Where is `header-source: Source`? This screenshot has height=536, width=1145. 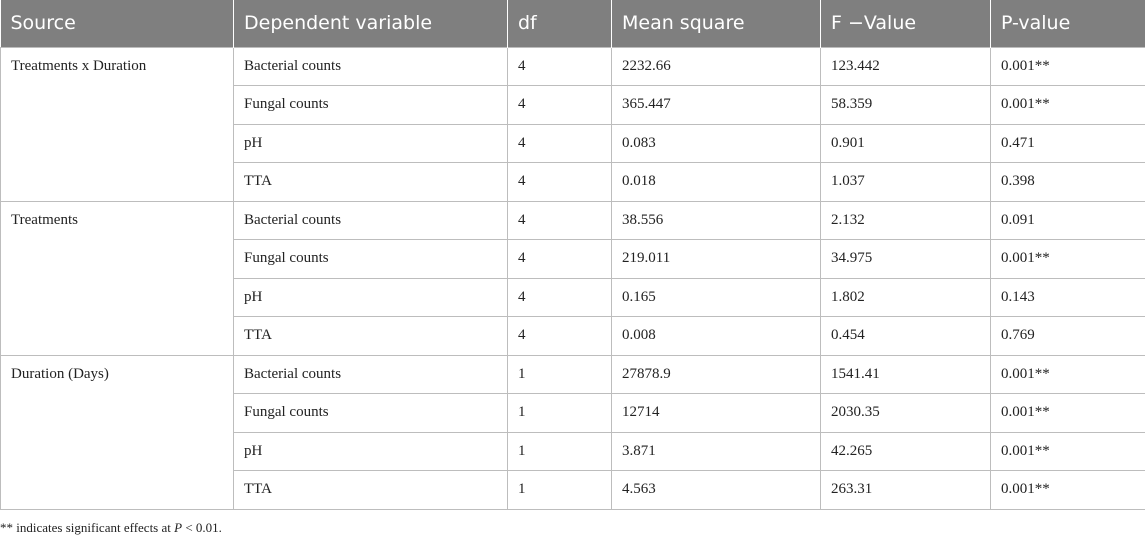 header-source: Source is located at coordinates (117, 23).